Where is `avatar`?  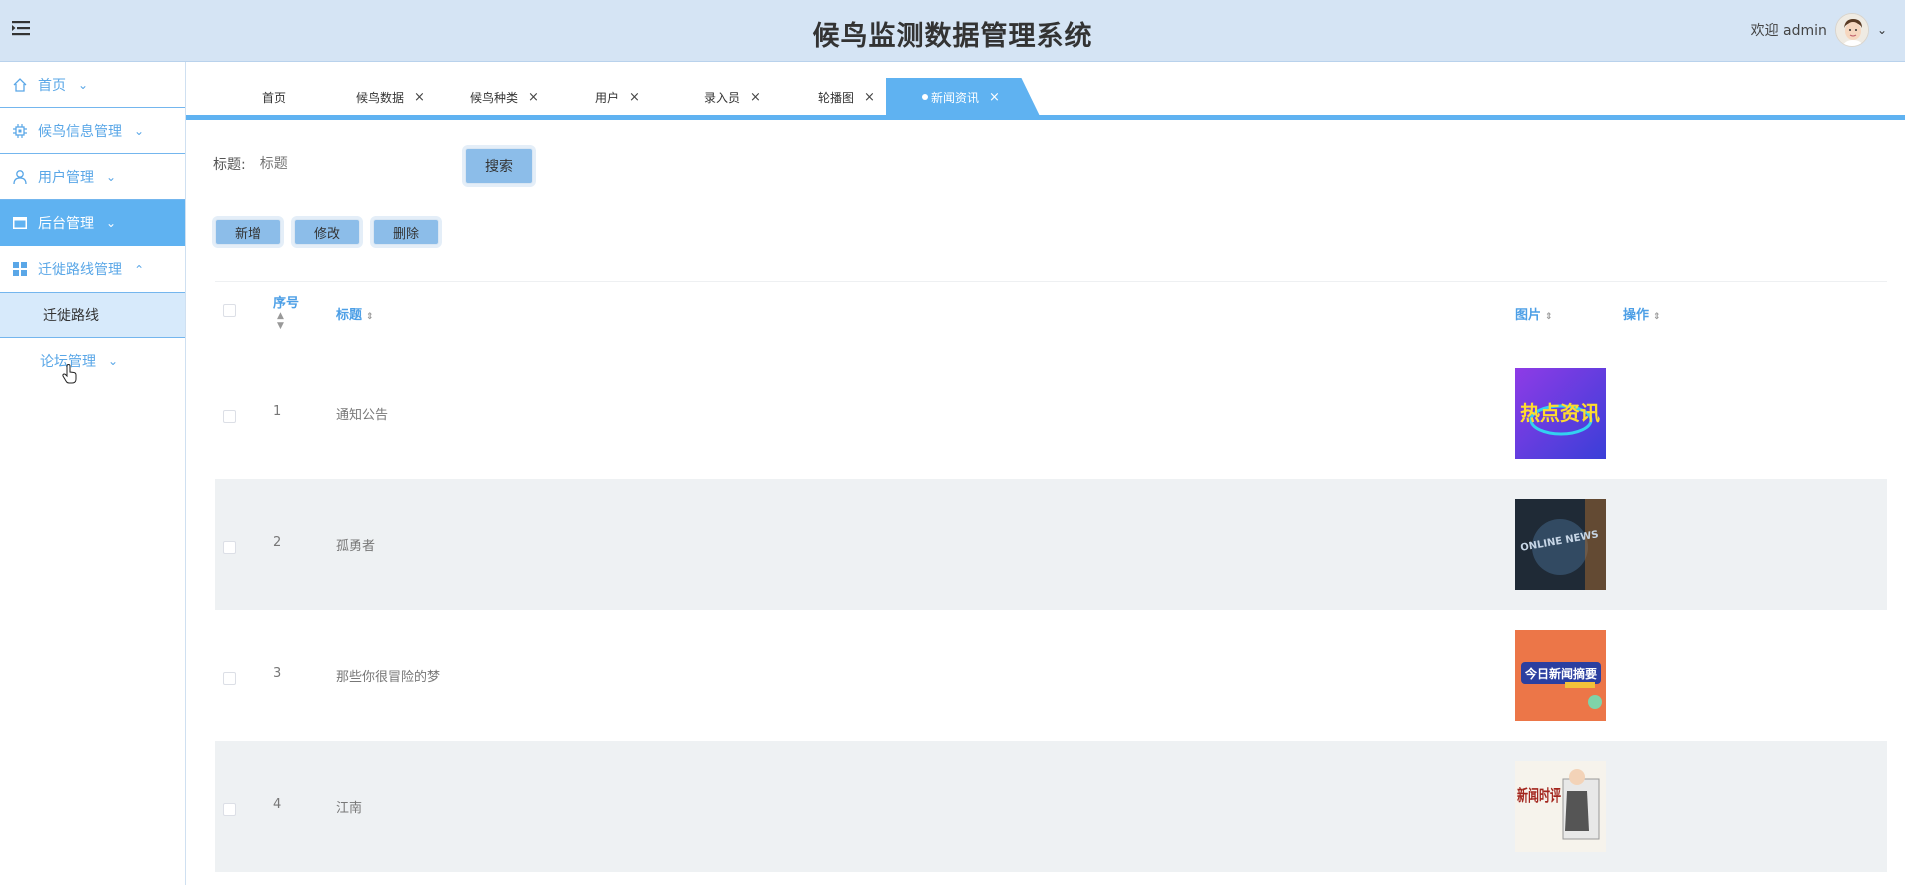 avatar is located at coordinates (1851, 30).